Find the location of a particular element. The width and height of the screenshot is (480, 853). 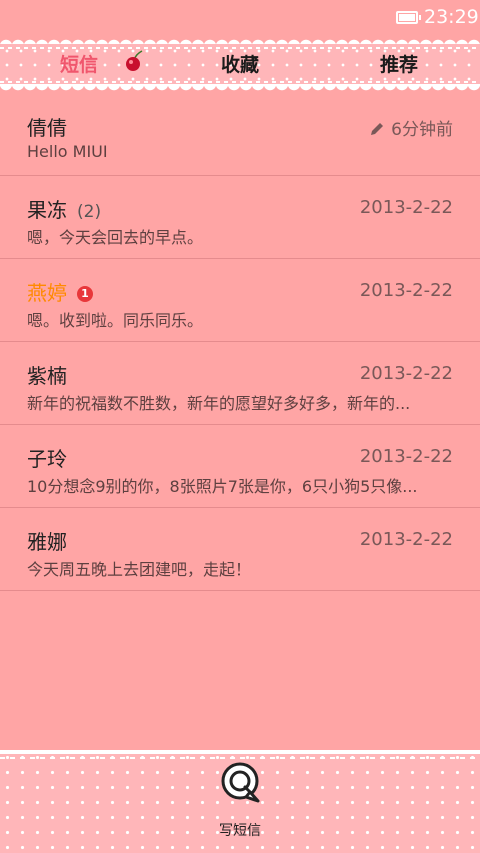

contact-name: 紫楠 is located at coordinates (47, 376).